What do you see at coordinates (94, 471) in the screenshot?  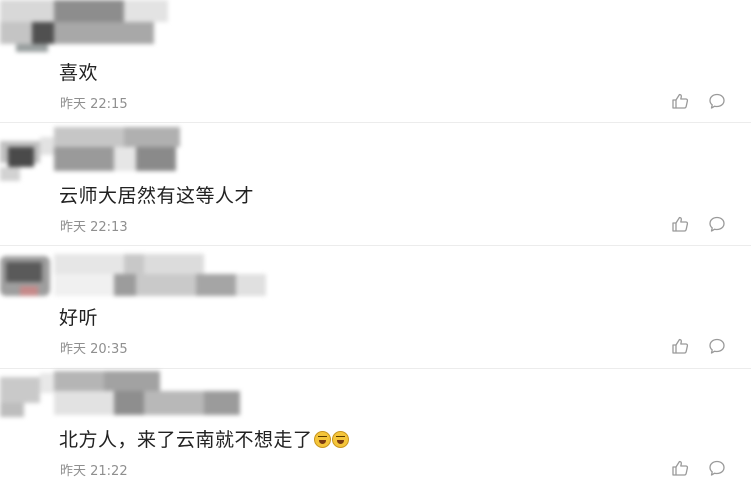 I see `comment-timestamp: 昨天 21:22` at bounding box center [94, 471].